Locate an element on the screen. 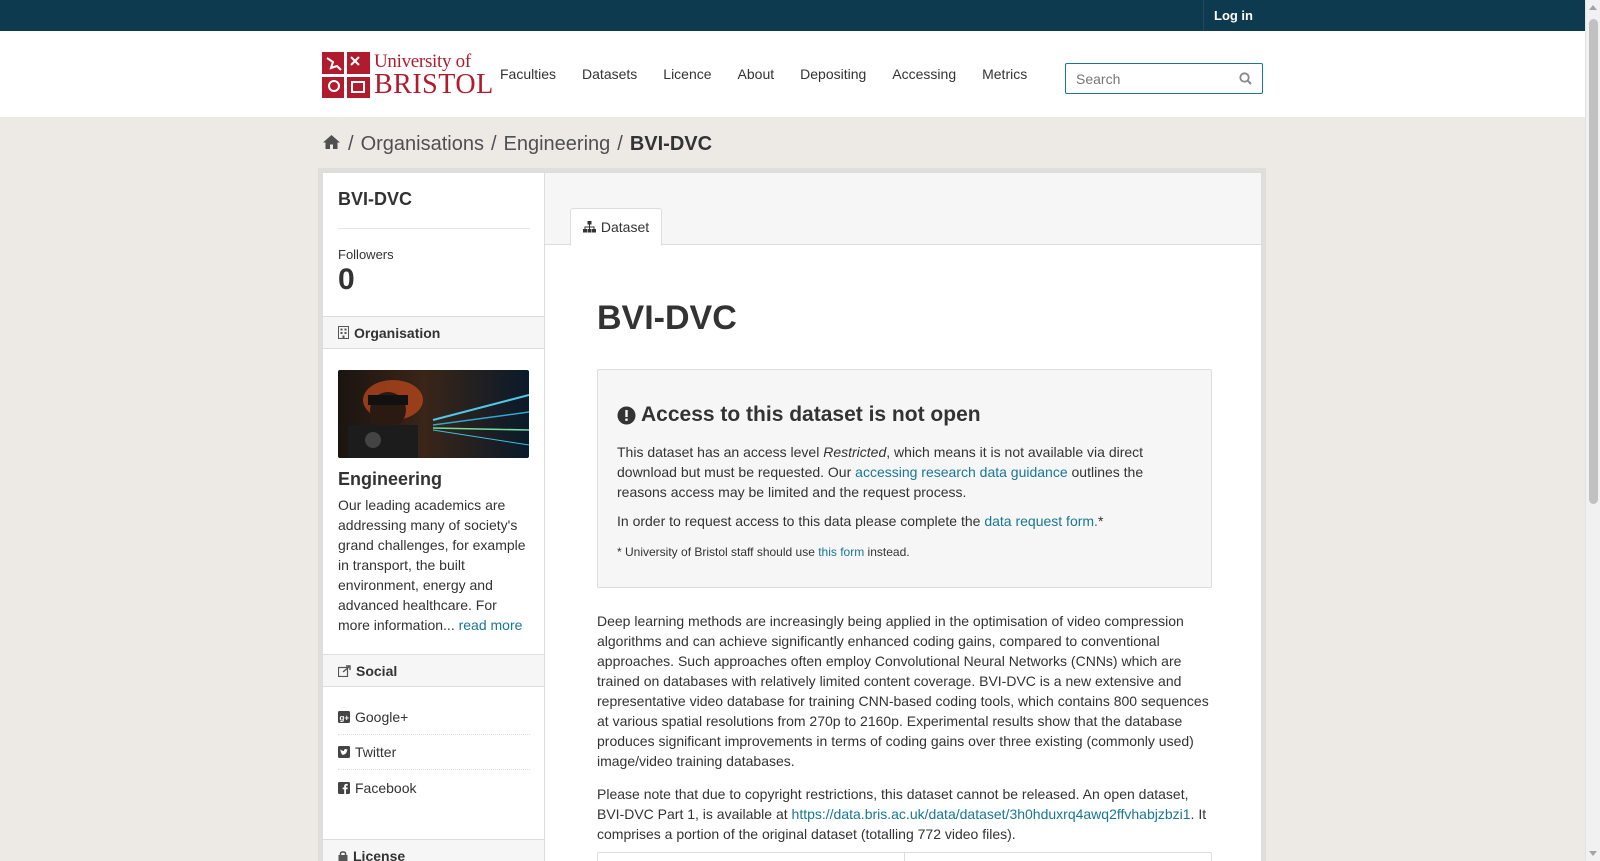 The height and width of the screenshot is (861, 1600). tab-dataset: Dataset is located at coordinates (616, 227).